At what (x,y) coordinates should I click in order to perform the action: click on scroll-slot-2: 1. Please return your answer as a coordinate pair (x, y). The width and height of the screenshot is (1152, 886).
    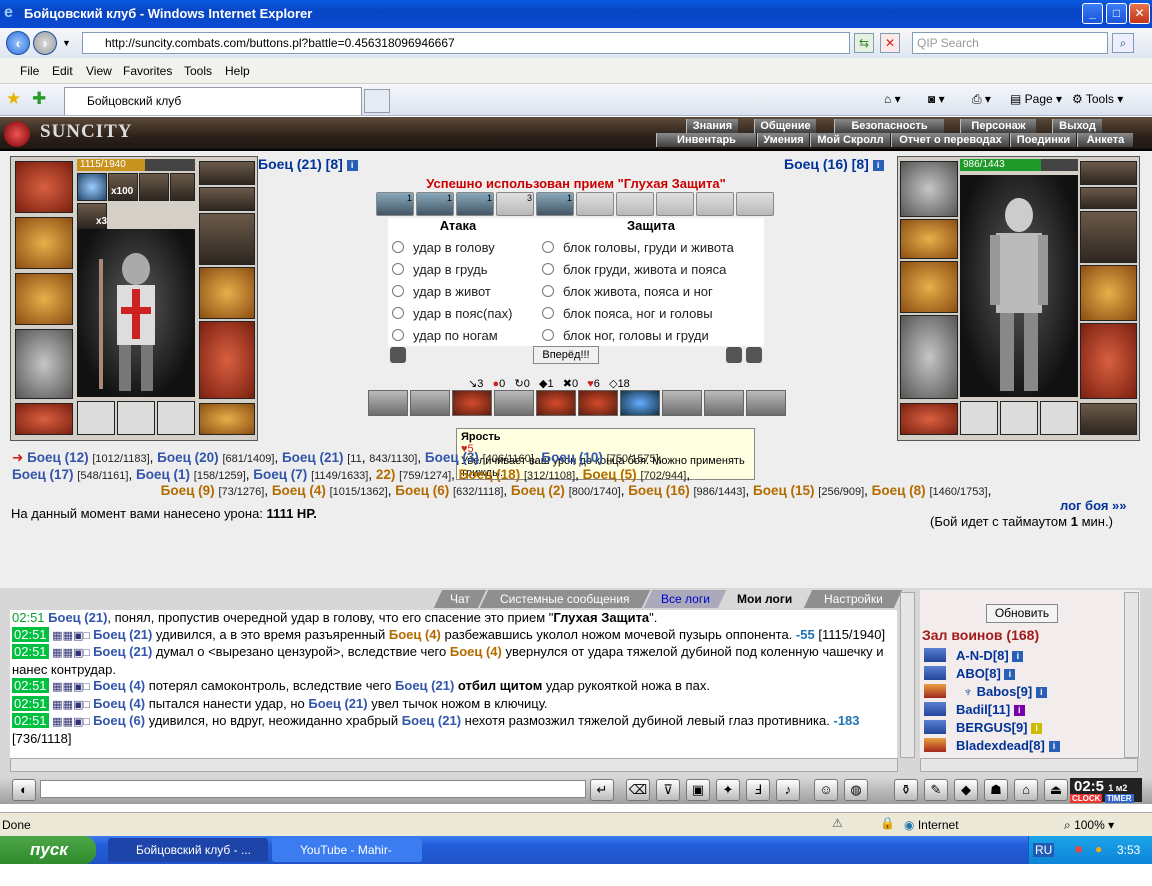
    Looking at the image, I should click on (435, 204).